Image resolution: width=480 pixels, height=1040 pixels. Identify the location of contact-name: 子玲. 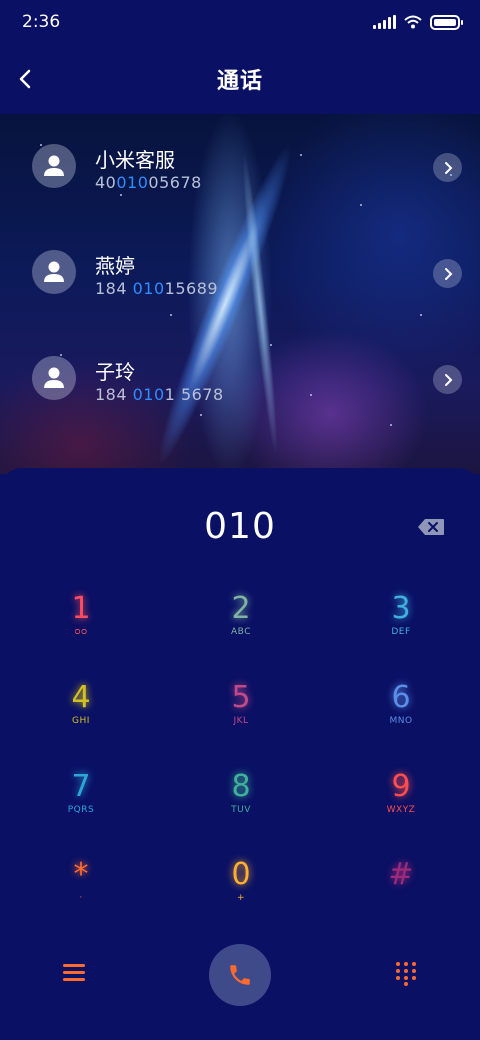
(115, 372).